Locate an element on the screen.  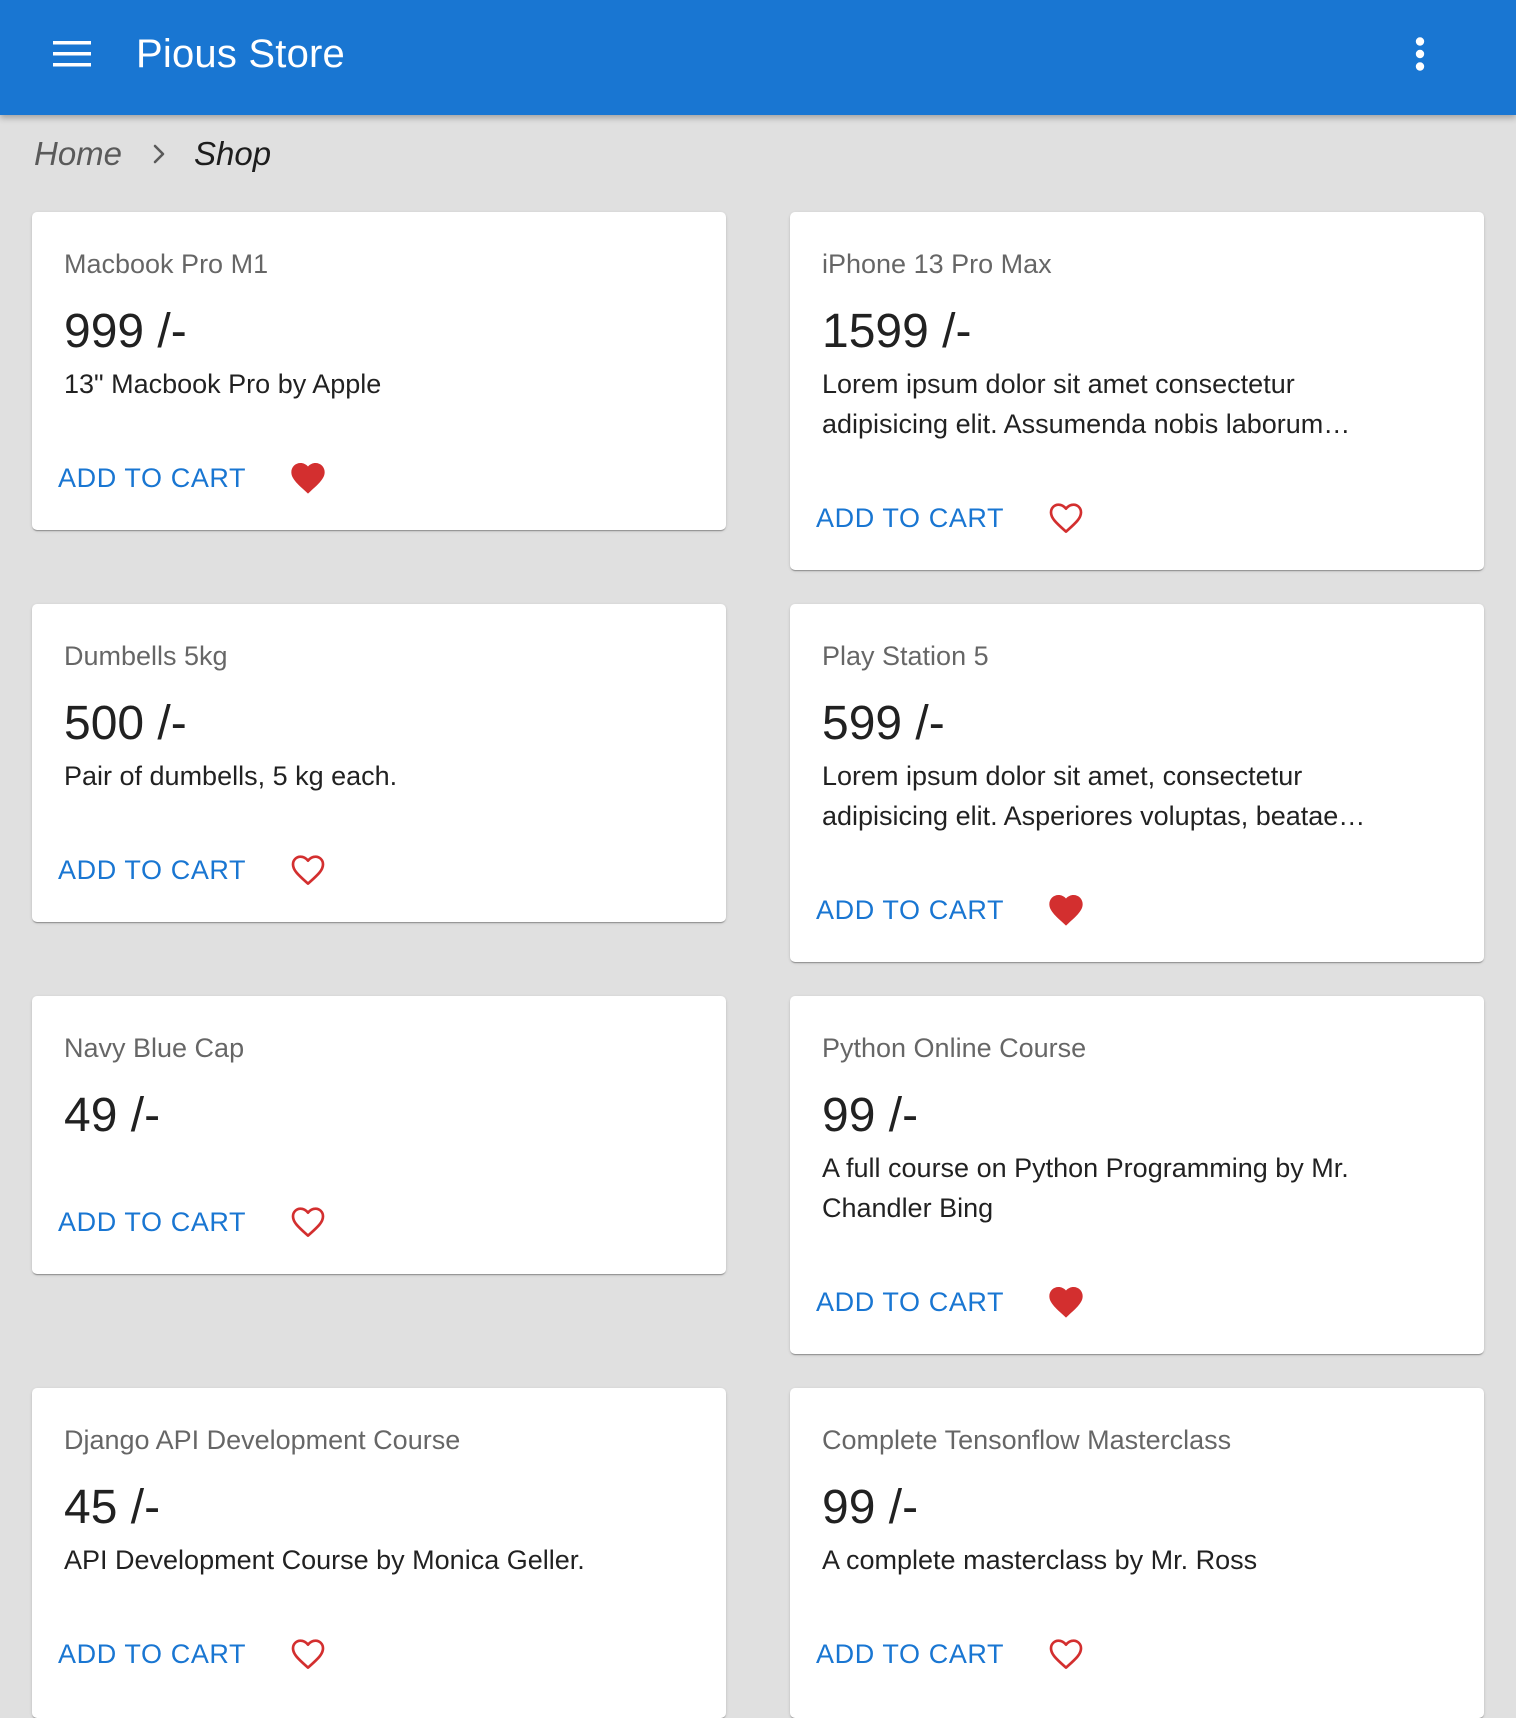
product-price: 45 /- is located at coordinates (112, 1507).